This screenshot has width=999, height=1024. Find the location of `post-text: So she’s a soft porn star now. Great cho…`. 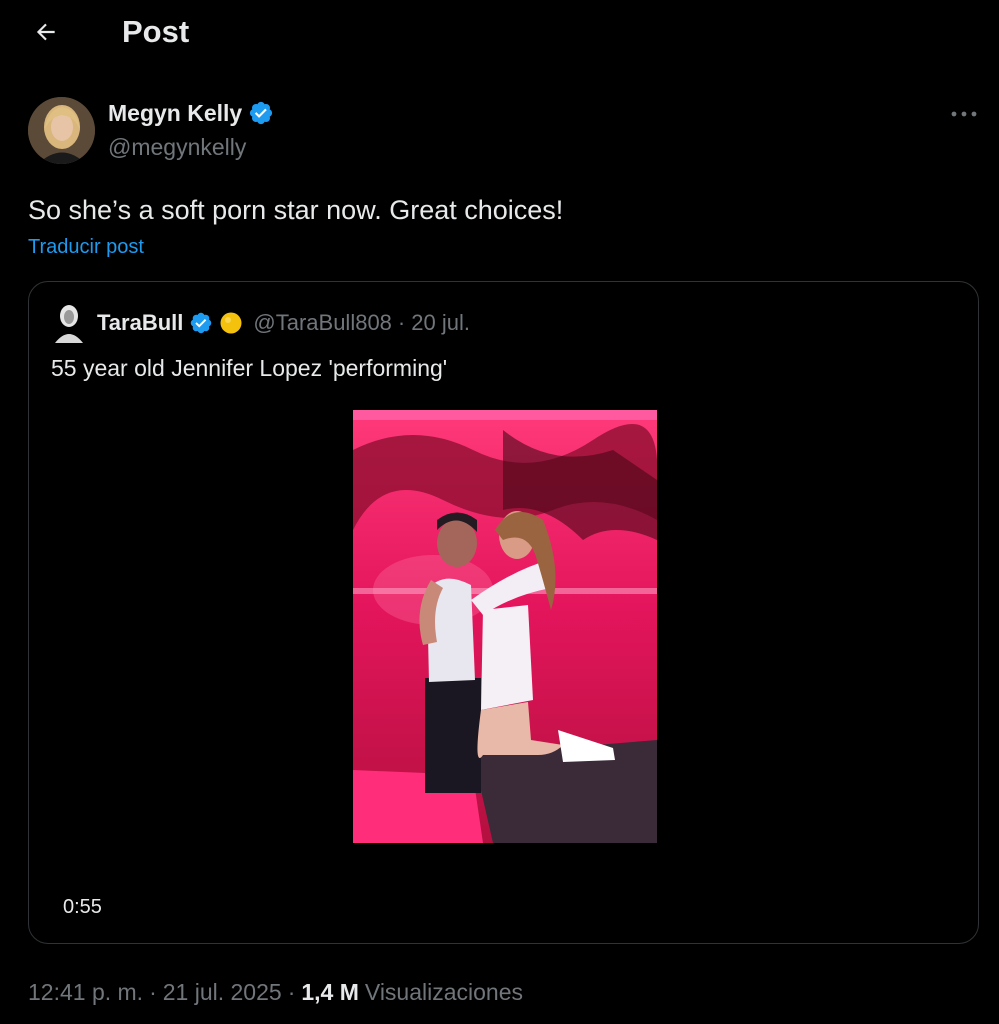

post-text: So she’s a soft porn star now. Great cho… is located at coordinates (296, 210).